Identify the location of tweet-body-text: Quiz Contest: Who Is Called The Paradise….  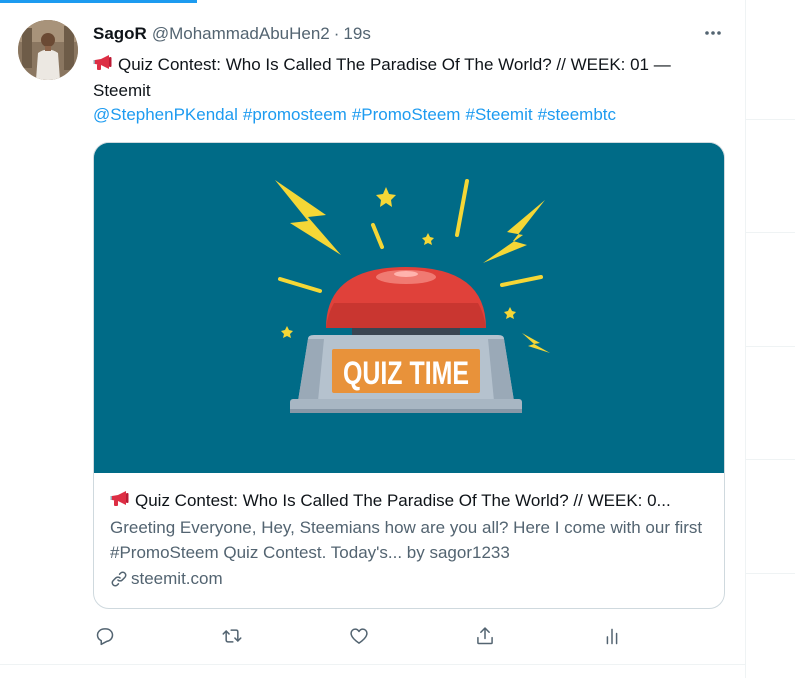
(382, 77).